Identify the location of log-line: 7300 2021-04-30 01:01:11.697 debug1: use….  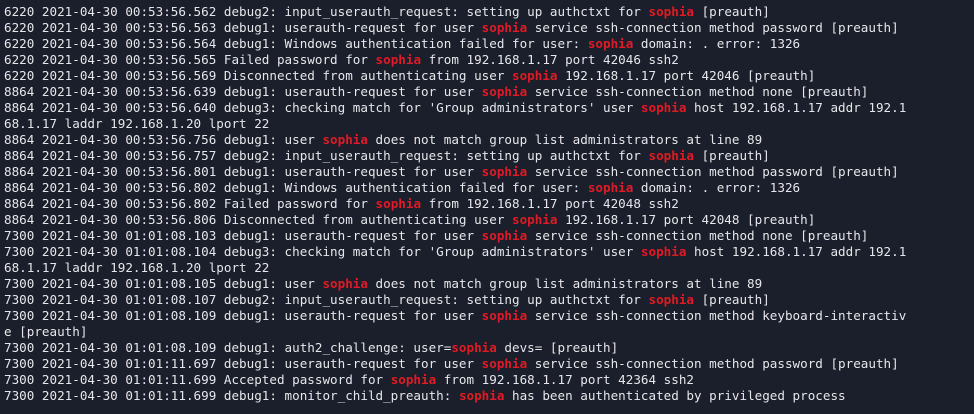
(485, 364).